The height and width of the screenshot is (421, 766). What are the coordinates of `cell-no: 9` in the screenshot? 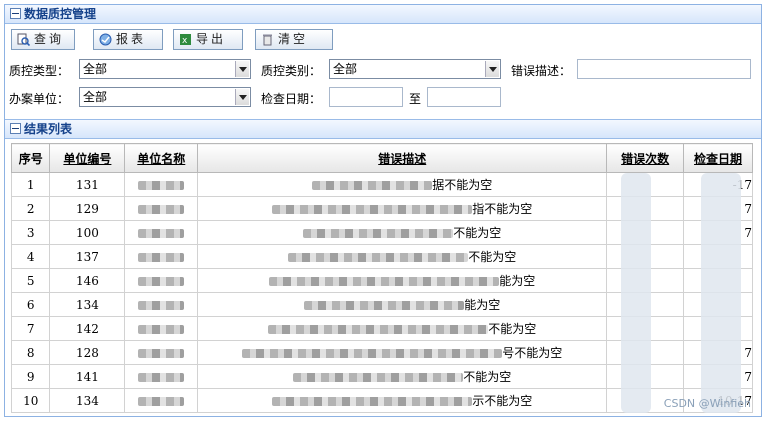 It's located at (30, 376).